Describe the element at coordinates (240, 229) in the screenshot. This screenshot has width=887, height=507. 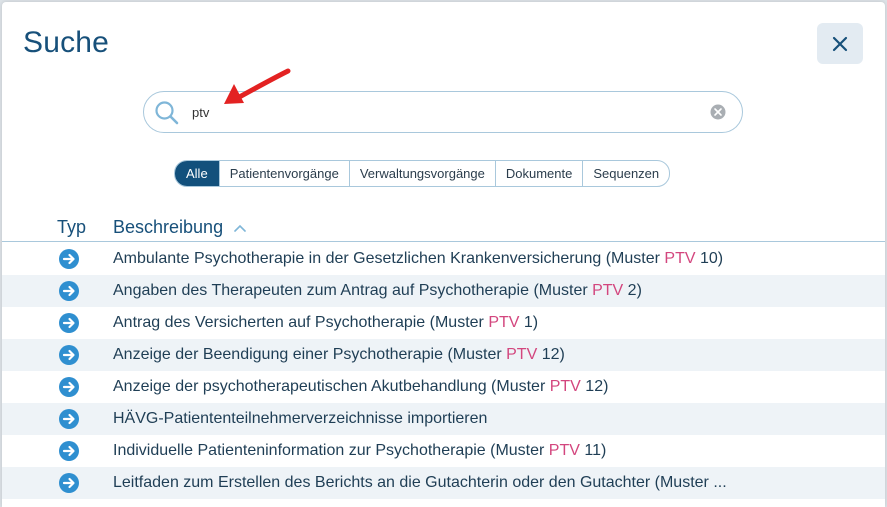
I see `sort-ascending-icon` at that location.